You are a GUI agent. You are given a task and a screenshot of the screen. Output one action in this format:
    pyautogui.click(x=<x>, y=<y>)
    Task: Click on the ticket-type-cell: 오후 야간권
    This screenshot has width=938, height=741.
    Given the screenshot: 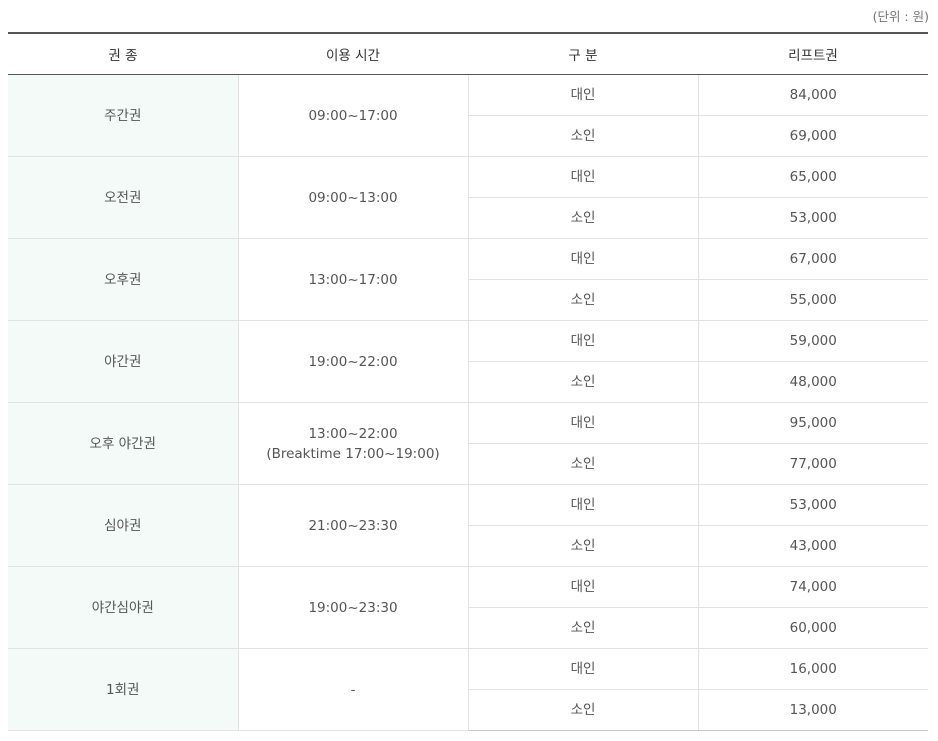 What is the action you would take?
    pyautogui.click(x=123, y=443)
    